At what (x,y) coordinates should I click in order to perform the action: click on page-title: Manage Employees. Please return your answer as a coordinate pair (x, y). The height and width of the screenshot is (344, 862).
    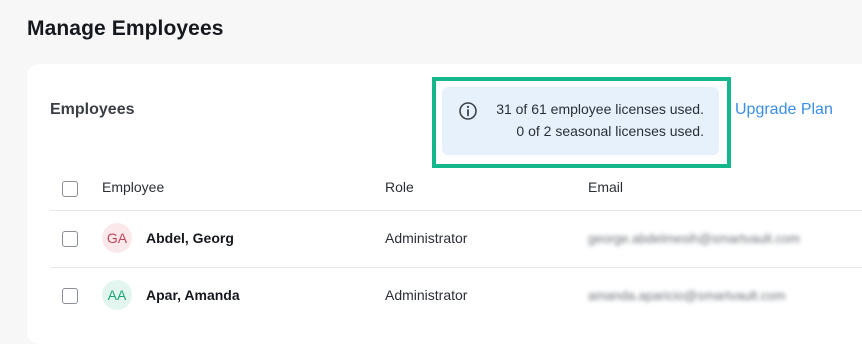
    Looking at the image, I should click on (125, 28).